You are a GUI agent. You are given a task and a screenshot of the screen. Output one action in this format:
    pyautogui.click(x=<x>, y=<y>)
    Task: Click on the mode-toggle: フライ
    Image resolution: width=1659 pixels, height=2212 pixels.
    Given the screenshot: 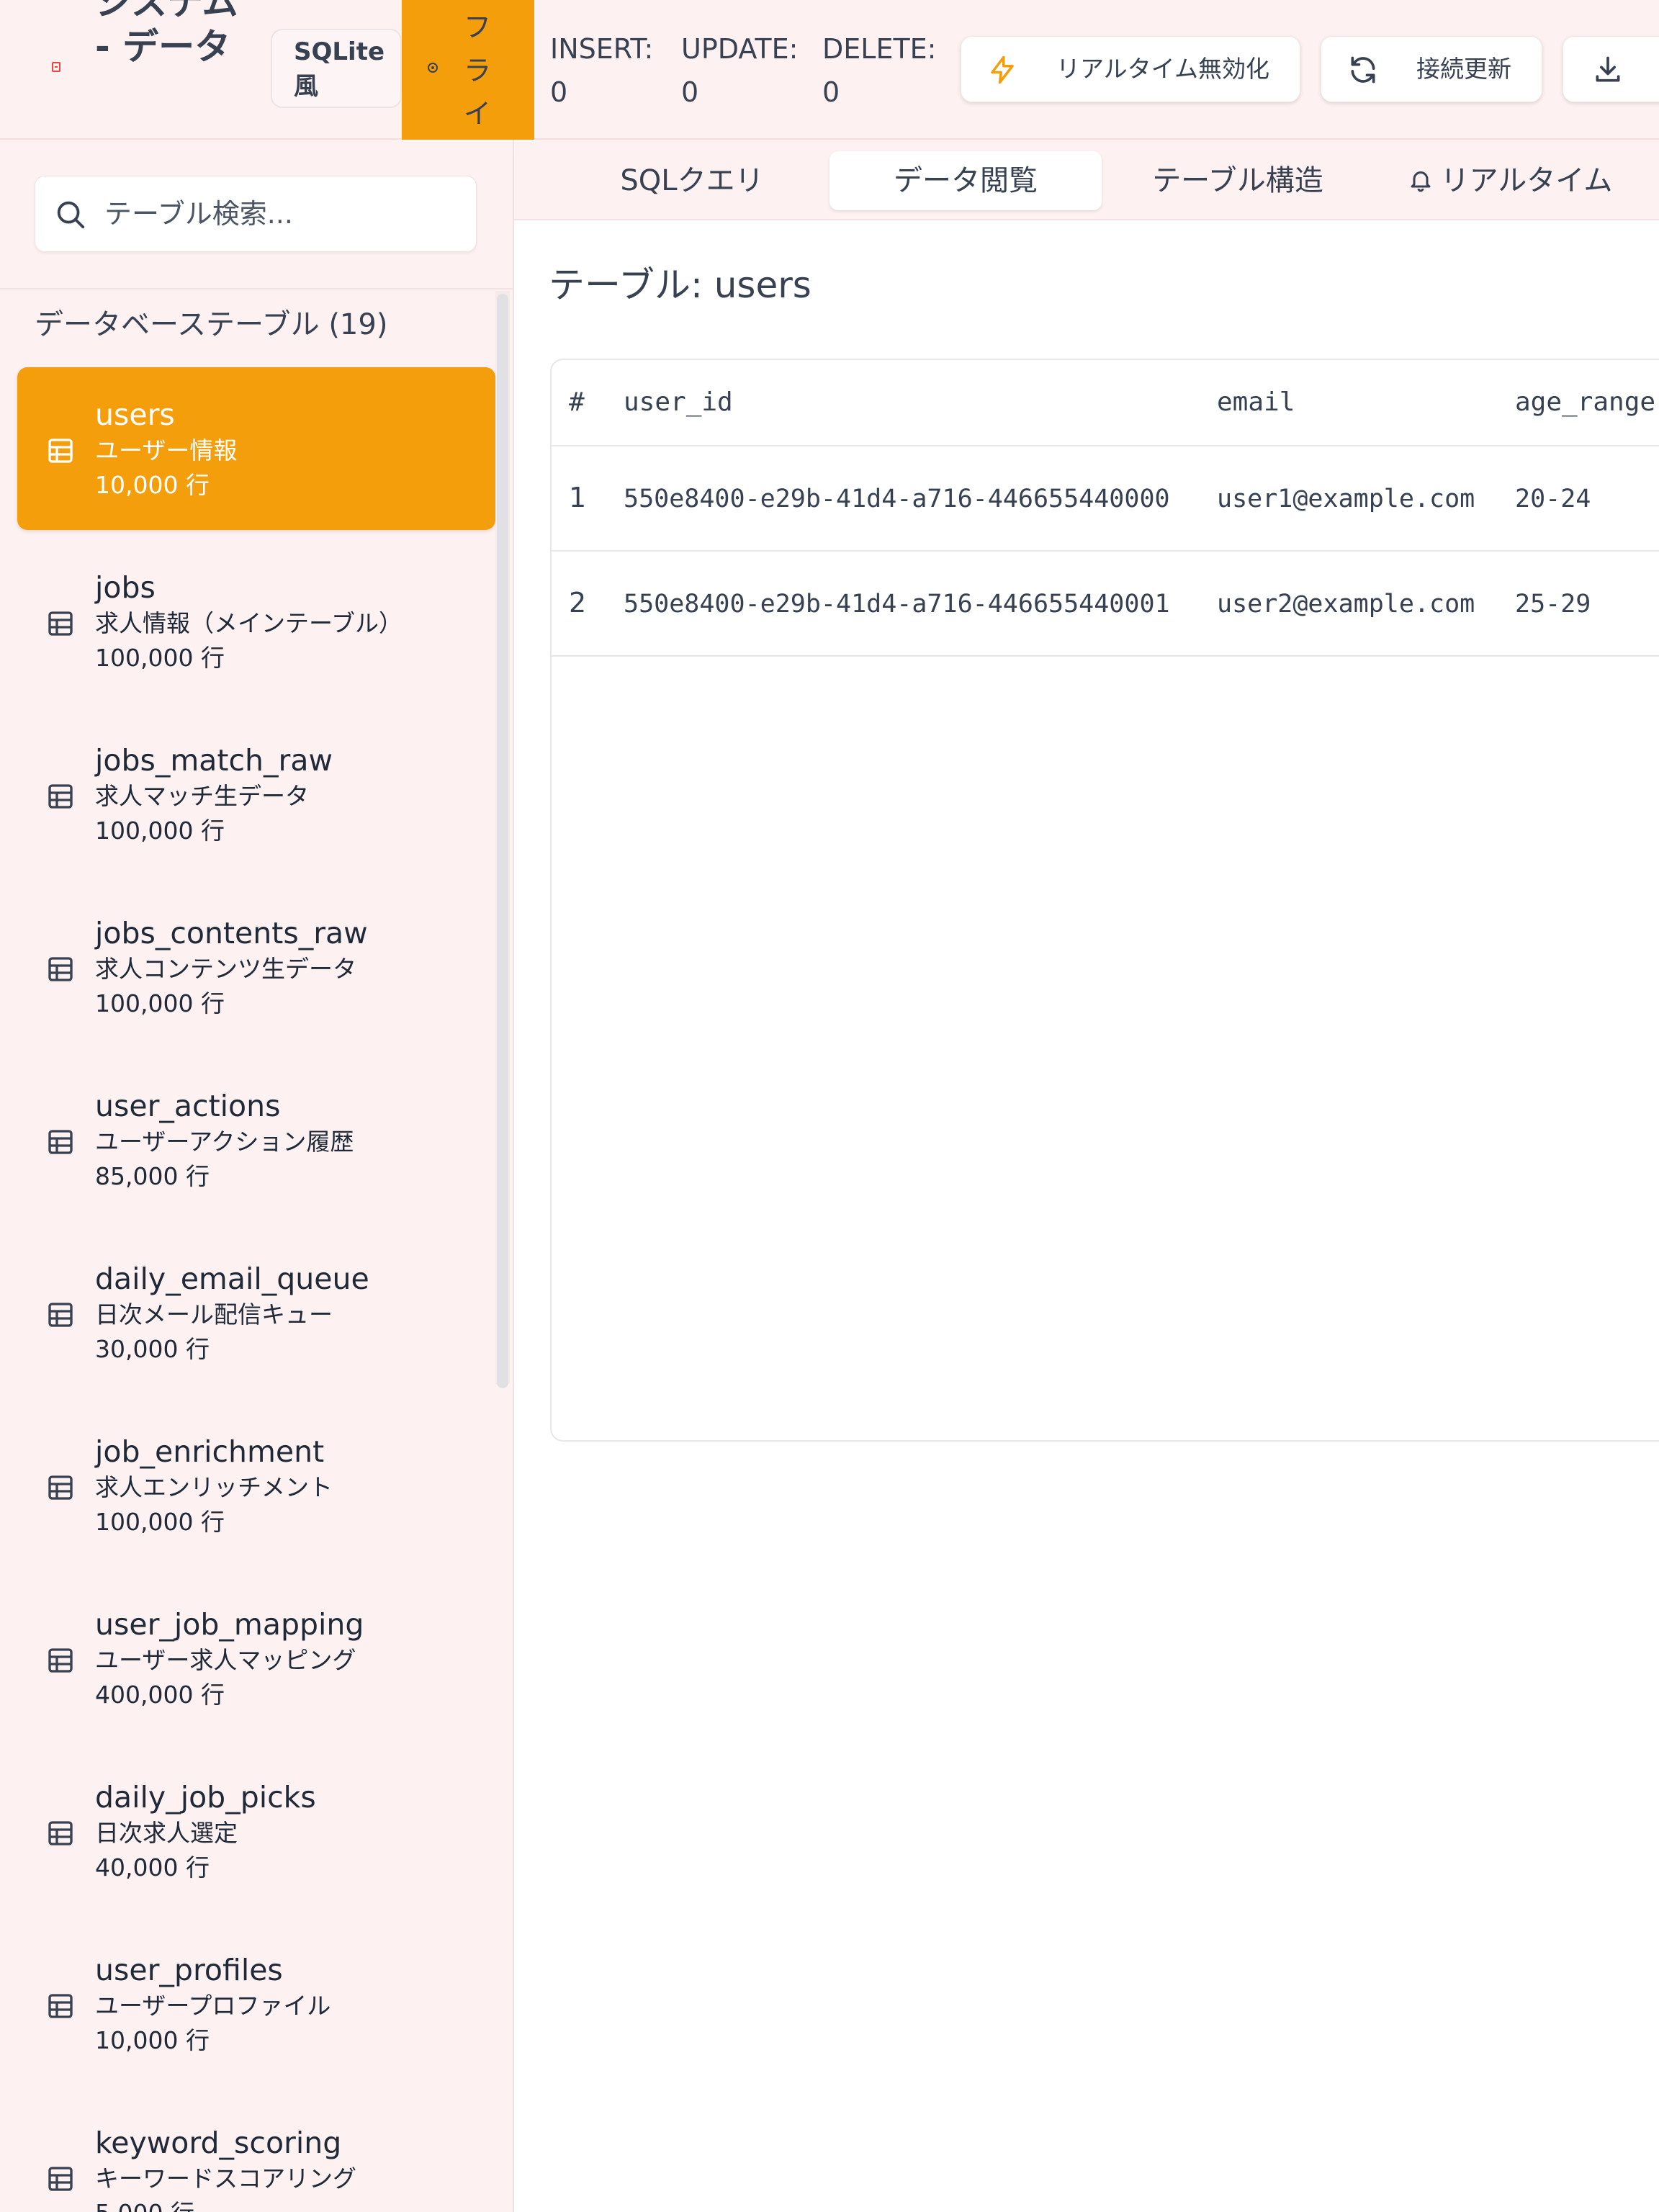 What is the action you would take?
    pyautogui.click(x=468, y=70)
    